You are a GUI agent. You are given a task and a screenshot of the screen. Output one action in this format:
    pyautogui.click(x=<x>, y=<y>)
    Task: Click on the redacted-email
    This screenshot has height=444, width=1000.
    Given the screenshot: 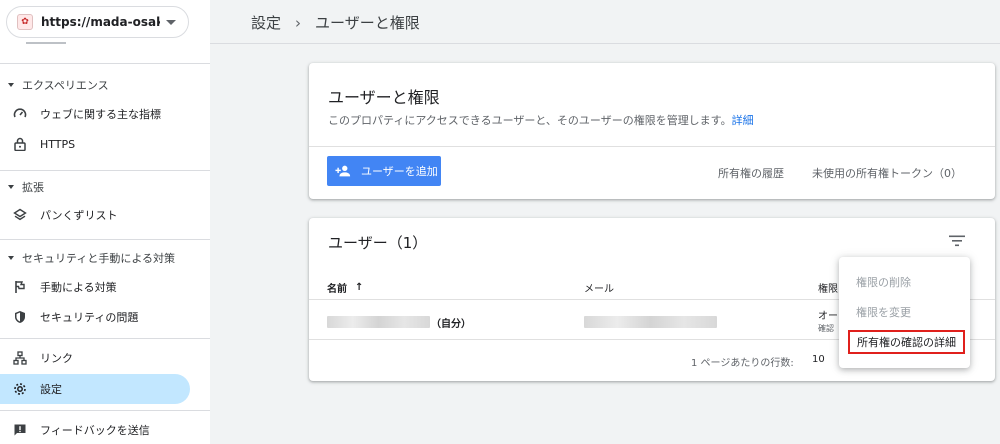 What is the action you would take?
    pyautogui.click(x=650, y=322)
    